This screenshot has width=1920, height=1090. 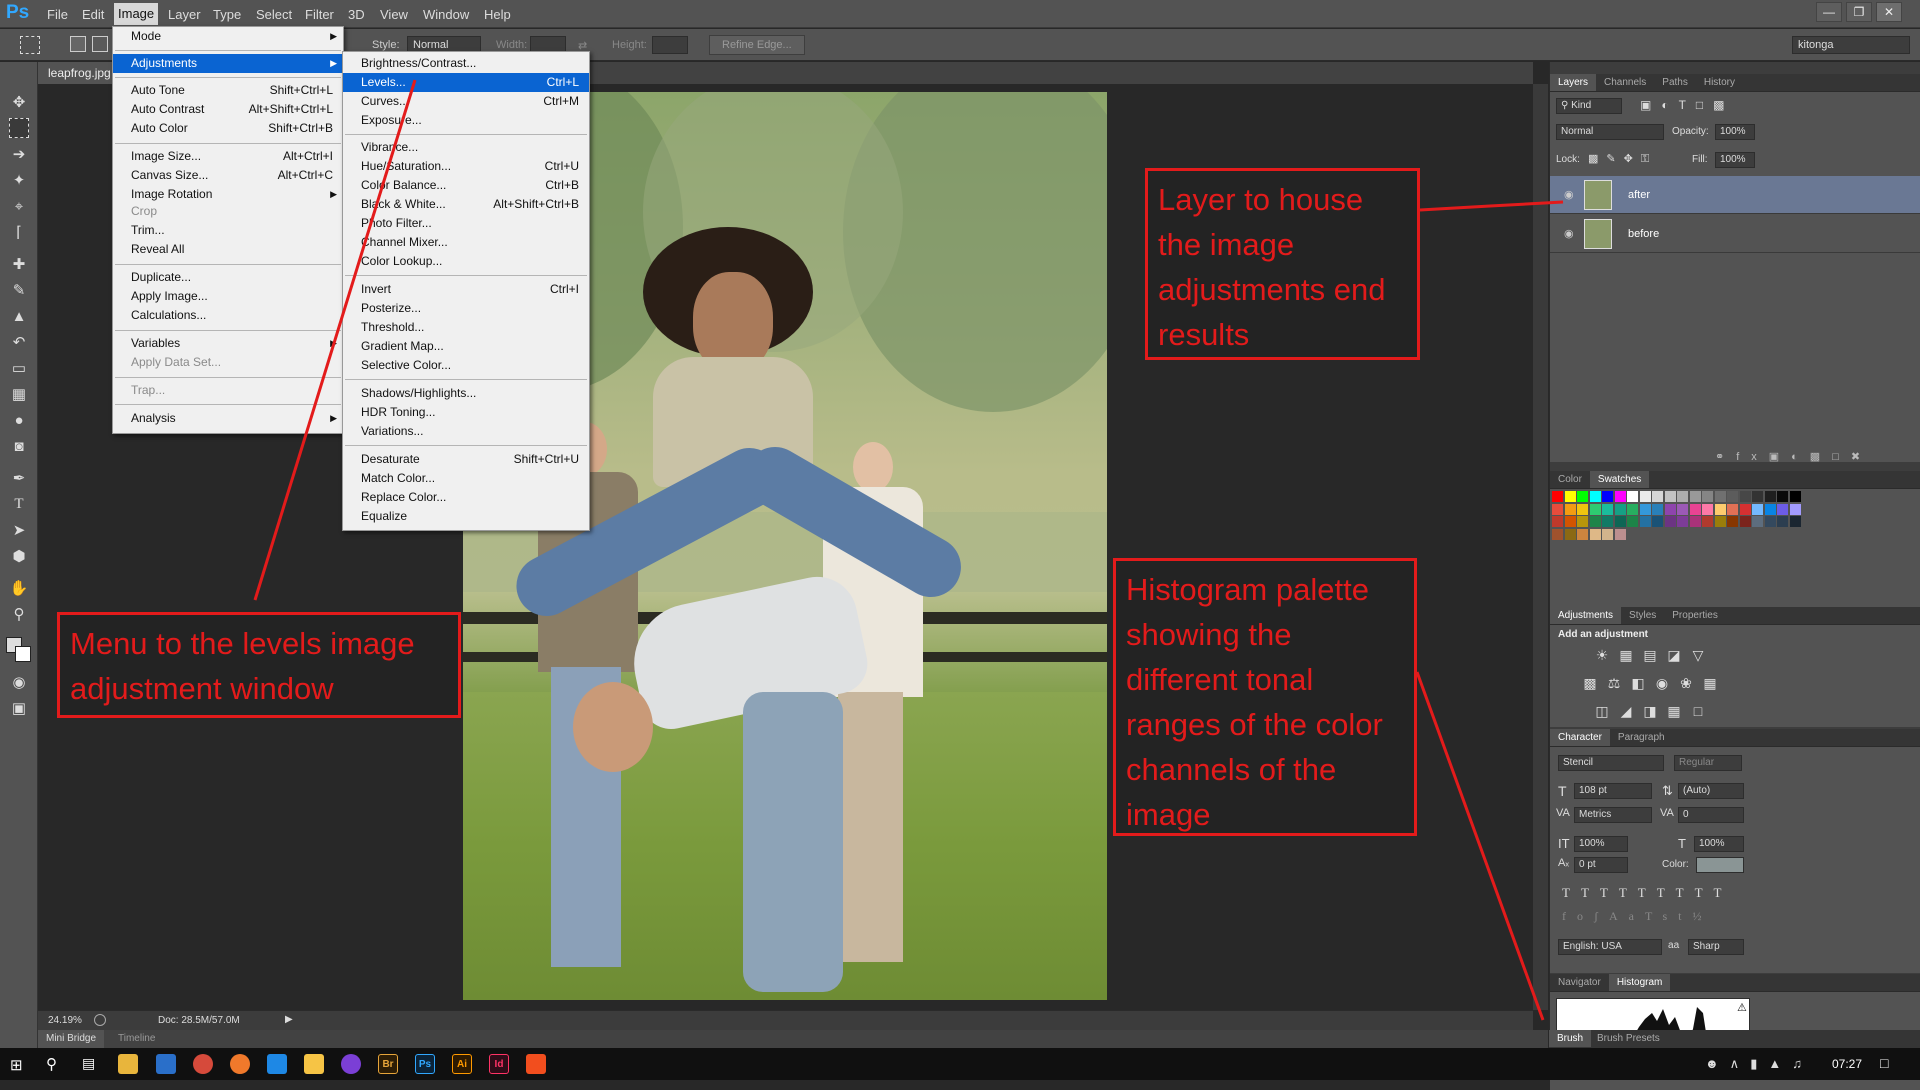 I want to click on figma-icon, so click(x=536, y=1064).